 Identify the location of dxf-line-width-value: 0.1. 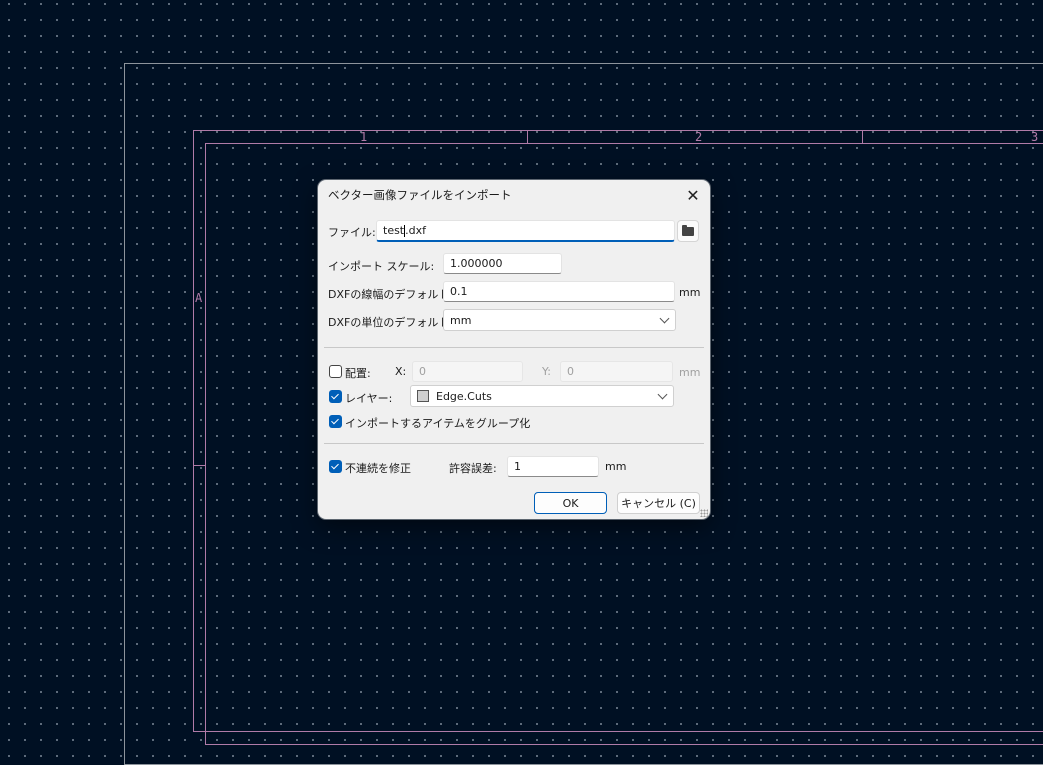
(459, 291).